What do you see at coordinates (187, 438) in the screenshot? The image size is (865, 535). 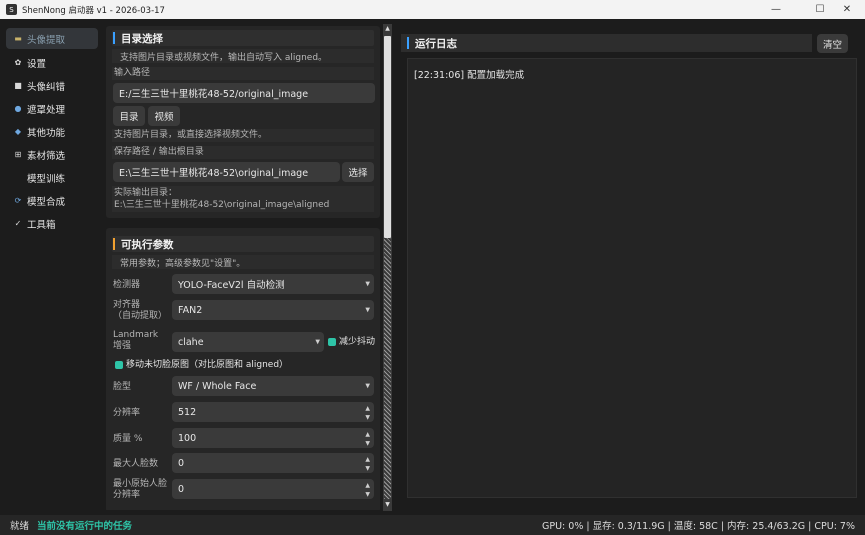 I see `quality-value: 100` at bounding box center [187, 438].